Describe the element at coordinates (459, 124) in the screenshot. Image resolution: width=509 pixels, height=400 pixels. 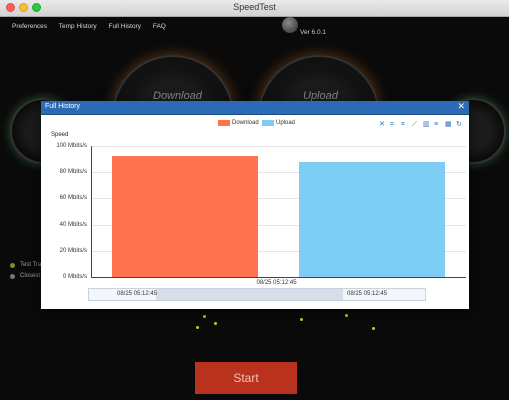
I see `refresh-icon: ↻` at that location.